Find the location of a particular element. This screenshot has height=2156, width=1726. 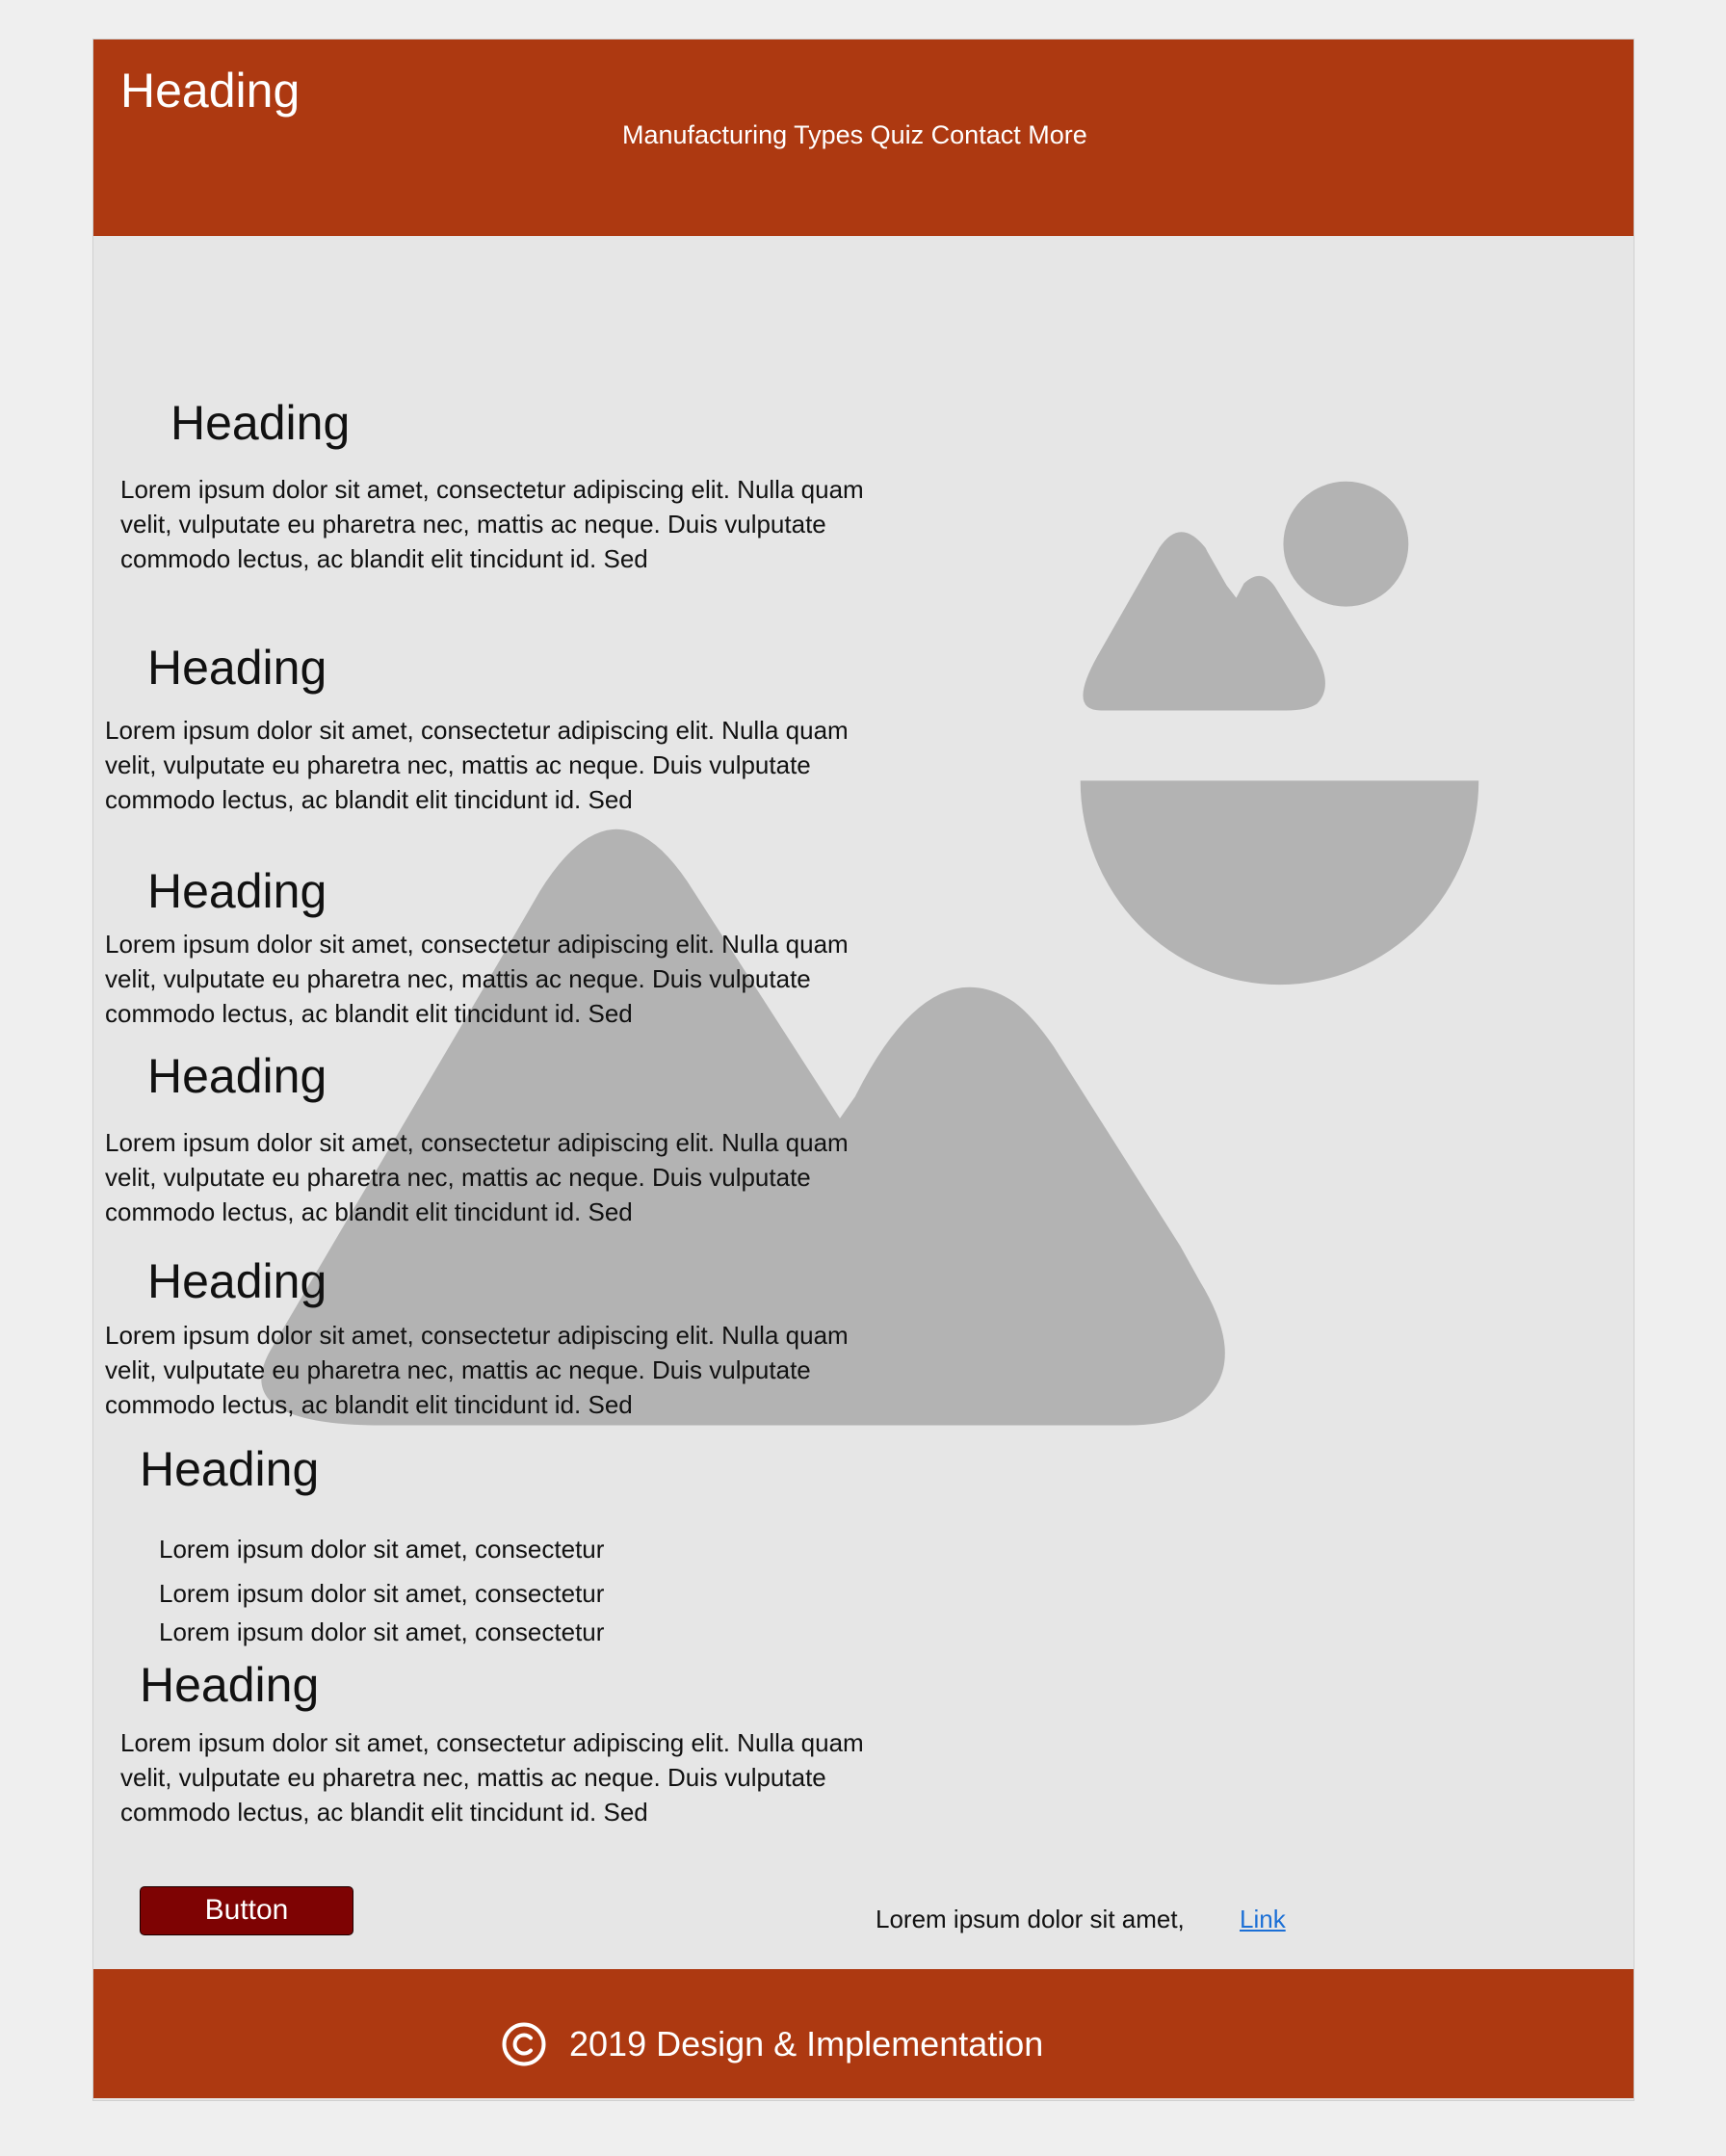

copyright: 2019 Design & Implementation is located at coordinates (772, 2044).